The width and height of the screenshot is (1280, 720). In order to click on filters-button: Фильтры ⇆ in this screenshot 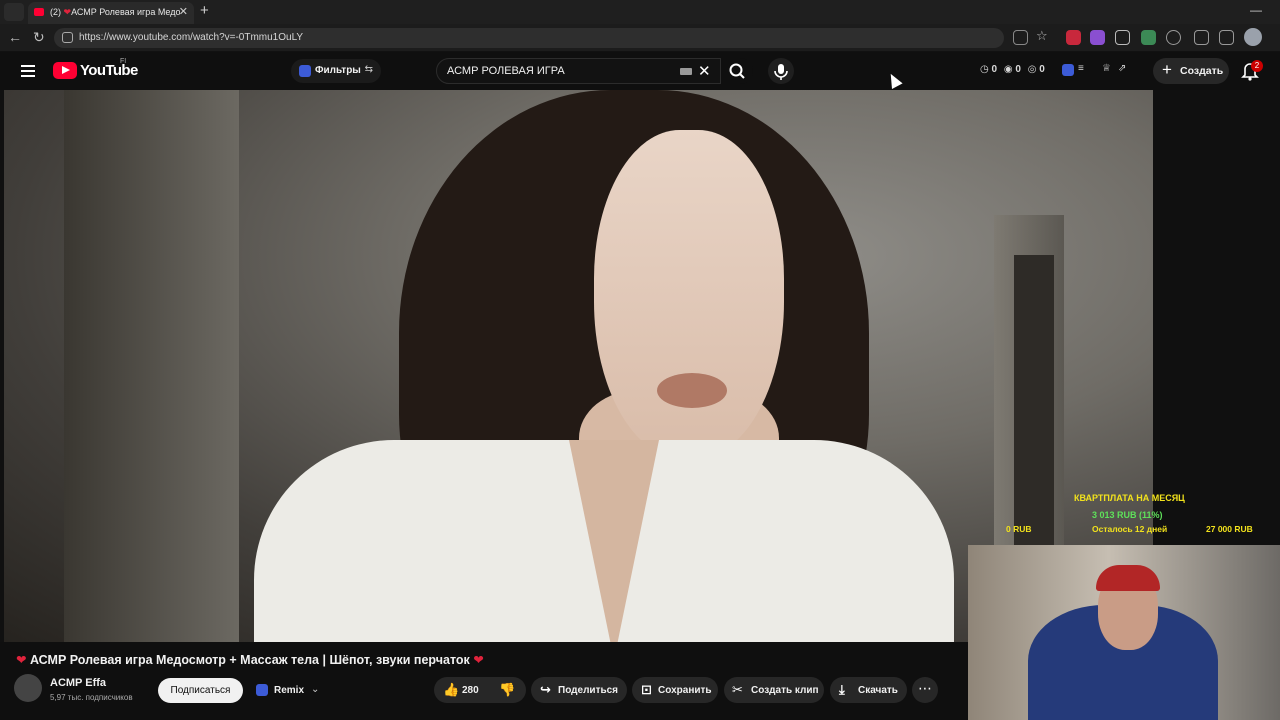, I will do `click(336, 71)`.